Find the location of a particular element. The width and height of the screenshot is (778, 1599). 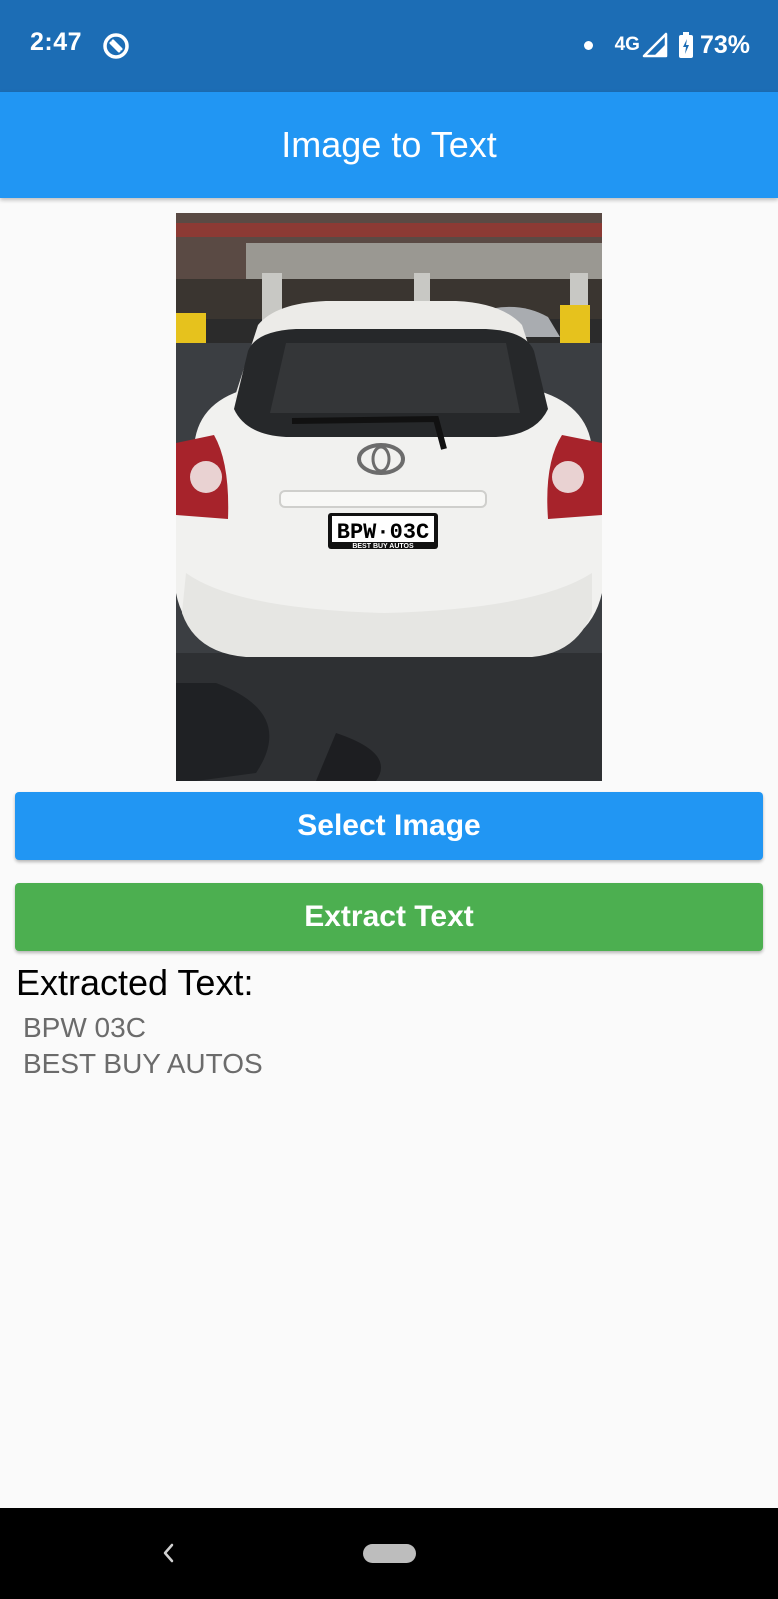

status-indicators: 4G 73% is located at coordinates (666, 45).